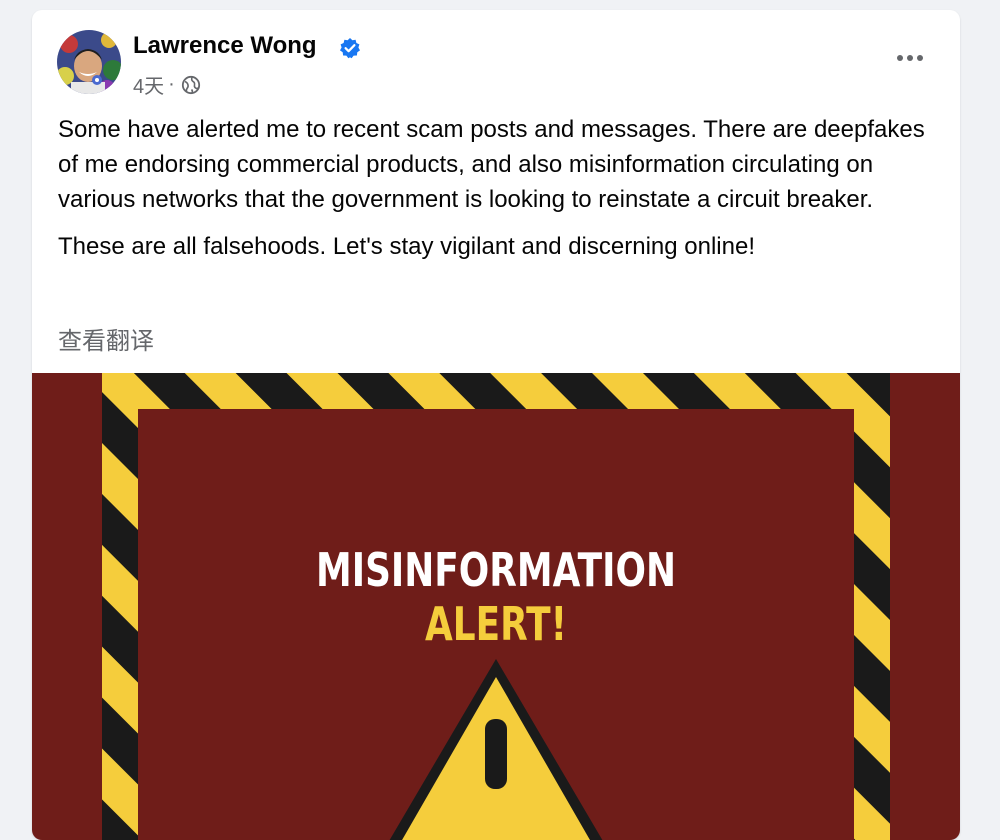 The height and width of the screenshot is (840, 1000). I want to click on post-timestamp: 4天, so click(148, 84).